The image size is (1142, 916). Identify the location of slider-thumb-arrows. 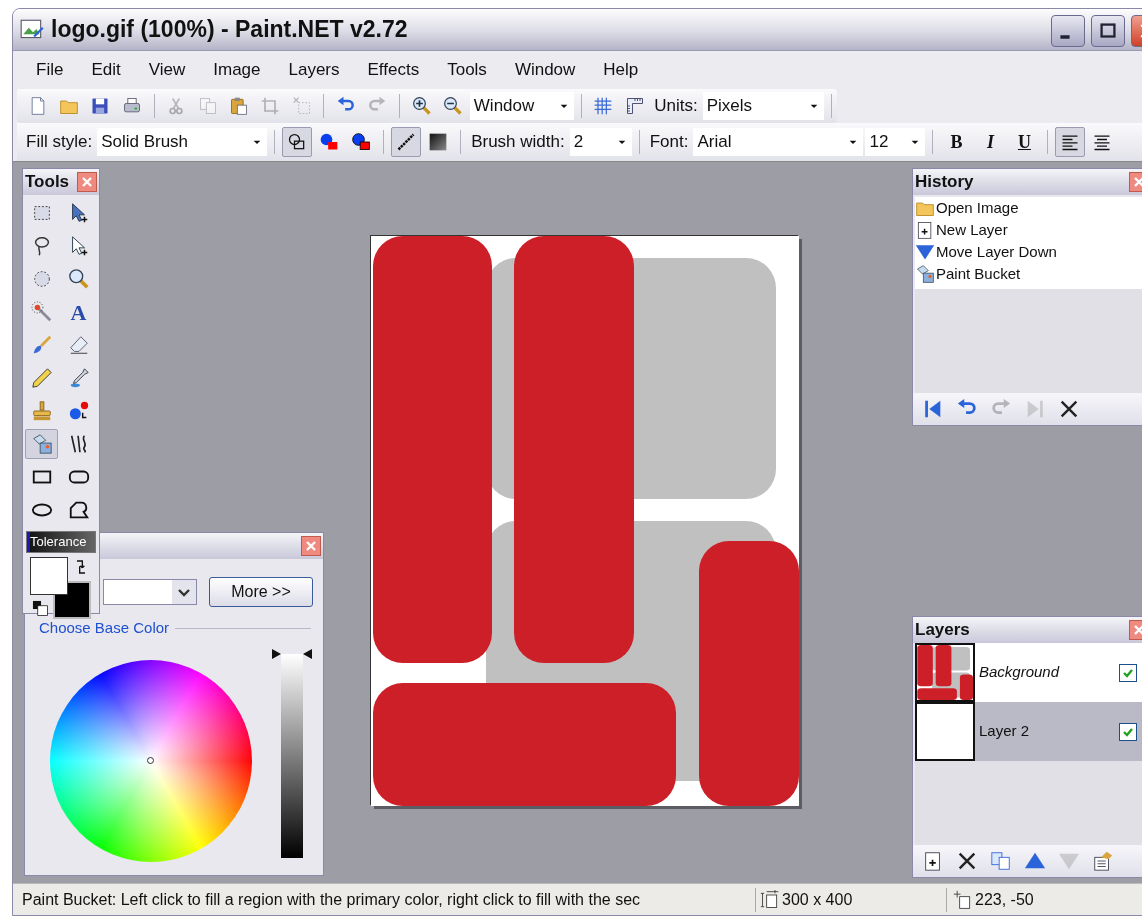
(292, 653).